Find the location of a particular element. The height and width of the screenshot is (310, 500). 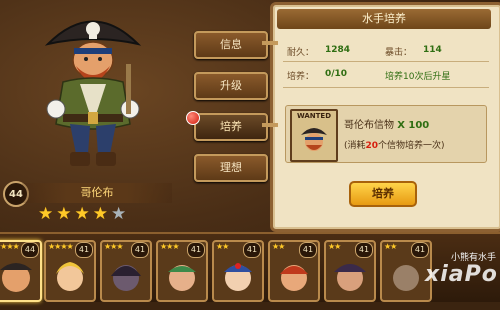

token-item-name: 哥伦布信物 X 100 is located at coordinates (386, 123).